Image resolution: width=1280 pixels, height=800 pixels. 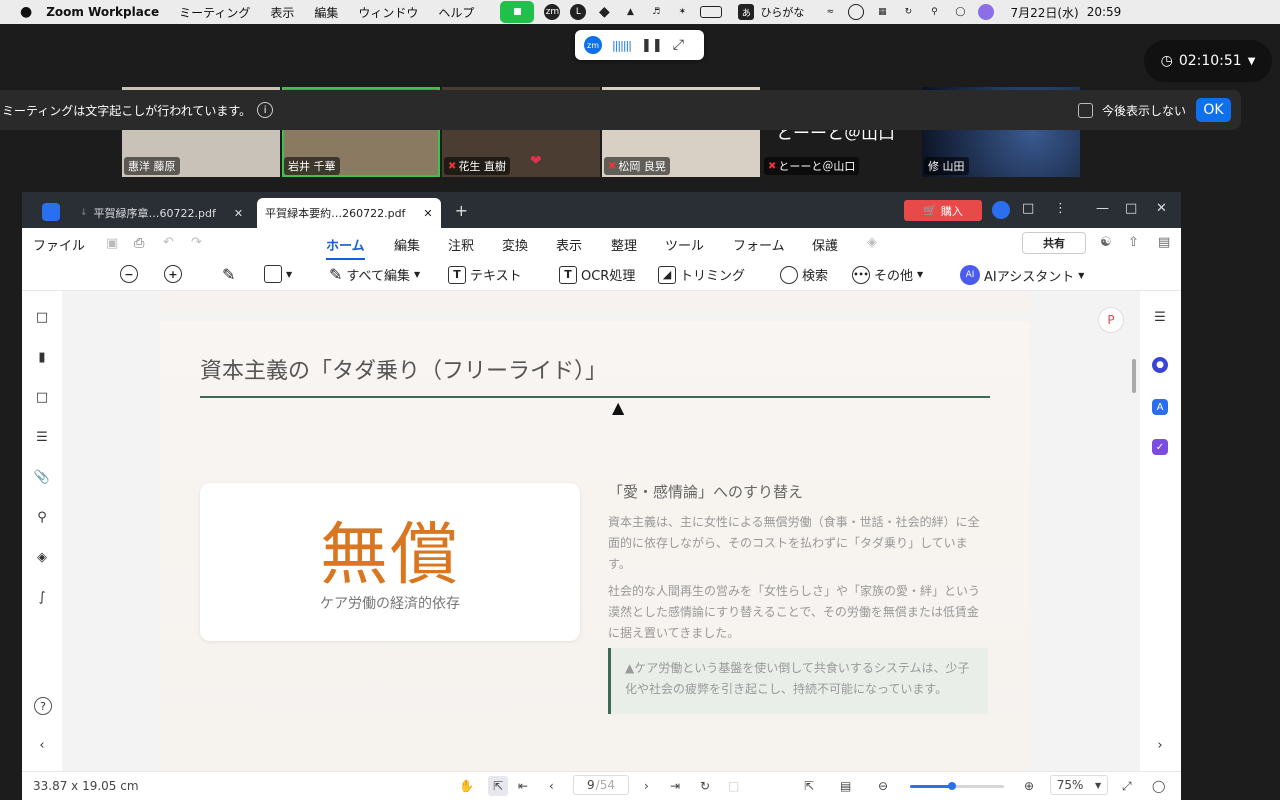 I want to click on zoom-slider, so click(x=957, y=786).